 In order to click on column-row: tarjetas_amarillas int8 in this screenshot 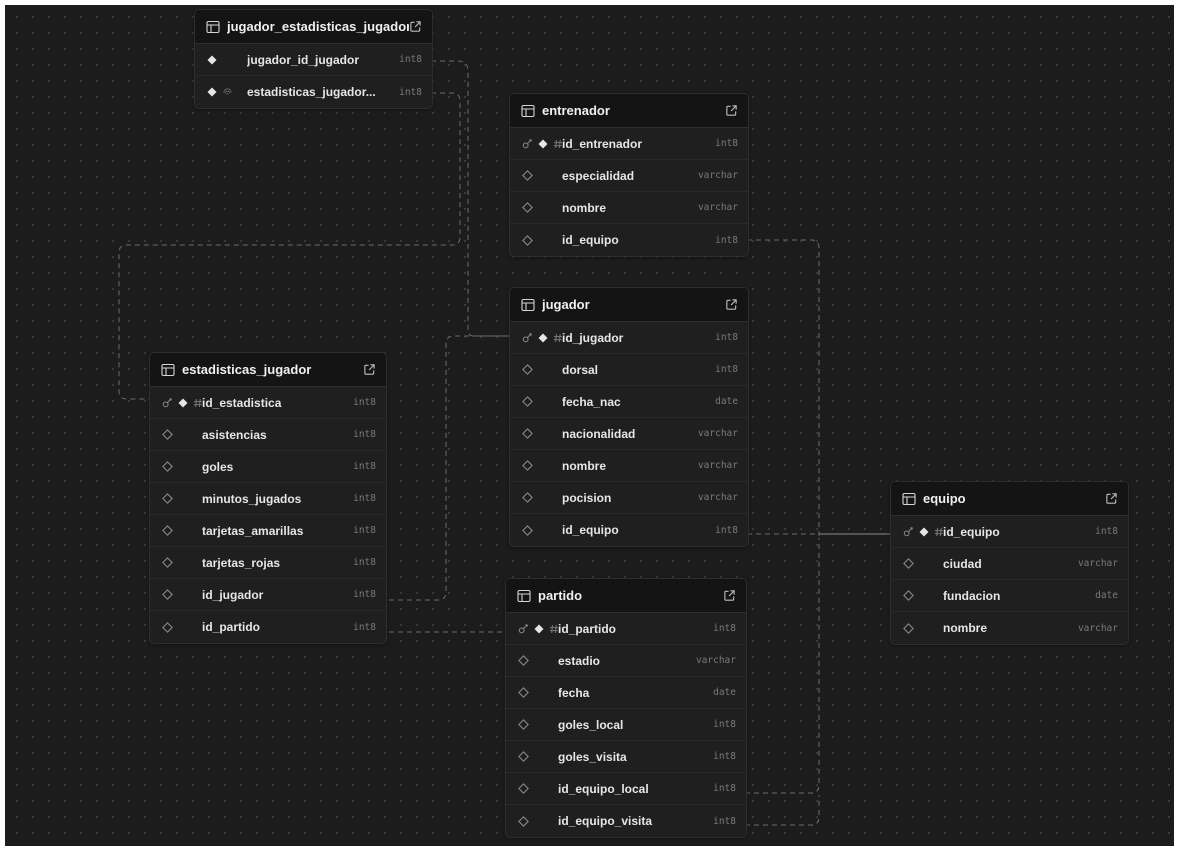, I will do `click(268, 531)`.